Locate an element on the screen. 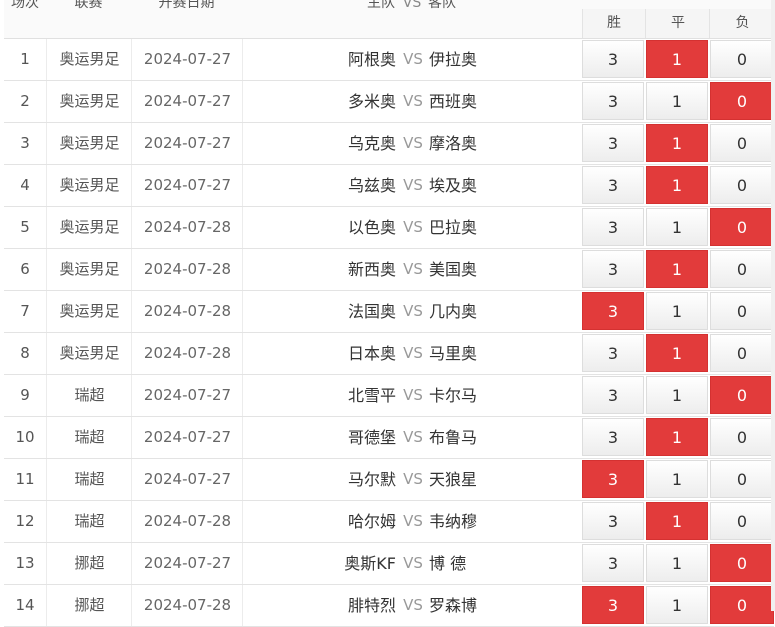  table-row: 2 奥运男足 2024-07-27 多米奥 VS 西班奥 3 1 0 is located at coordinates (389, 102).